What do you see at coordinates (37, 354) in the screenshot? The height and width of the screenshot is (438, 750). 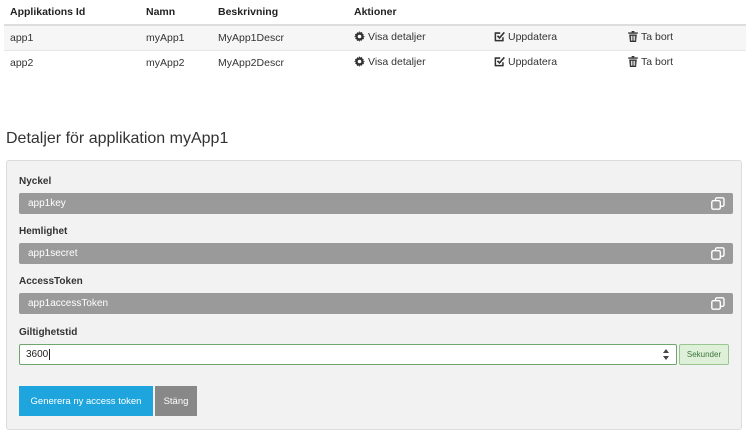 I see `validity-value: 3600` at bounding box center [37, 354].